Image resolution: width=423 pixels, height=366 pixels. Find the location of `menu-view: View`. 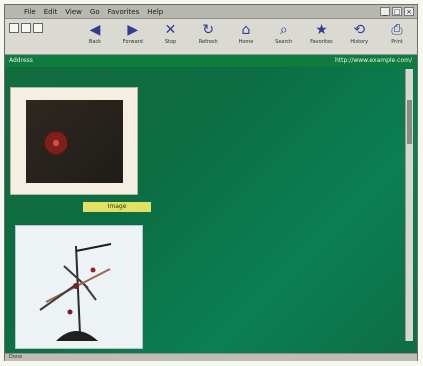

menu-view: View is located at coordinates (73, 12).